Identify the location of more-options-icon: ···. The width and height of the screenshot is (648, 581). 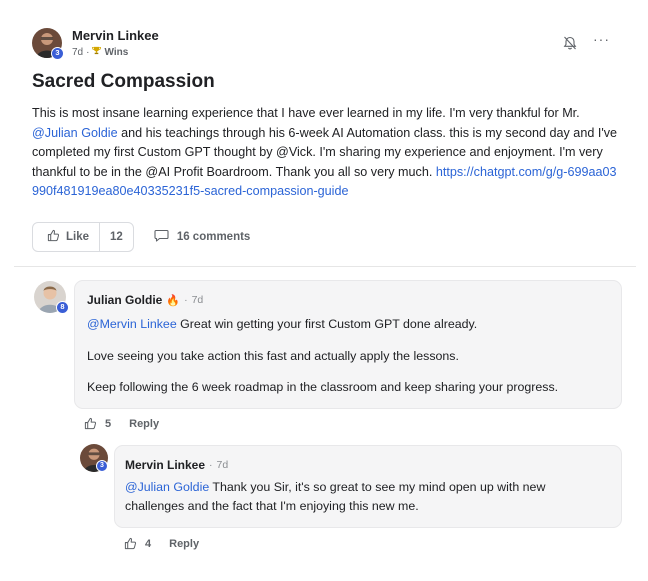
(601, 39).